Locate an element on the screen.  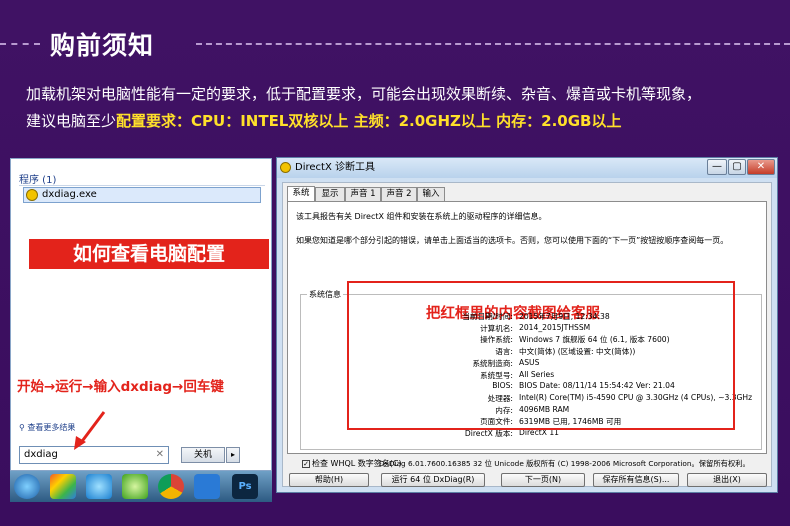
more-results-label: 查看更多结果 is located at coordinates (51, 427).